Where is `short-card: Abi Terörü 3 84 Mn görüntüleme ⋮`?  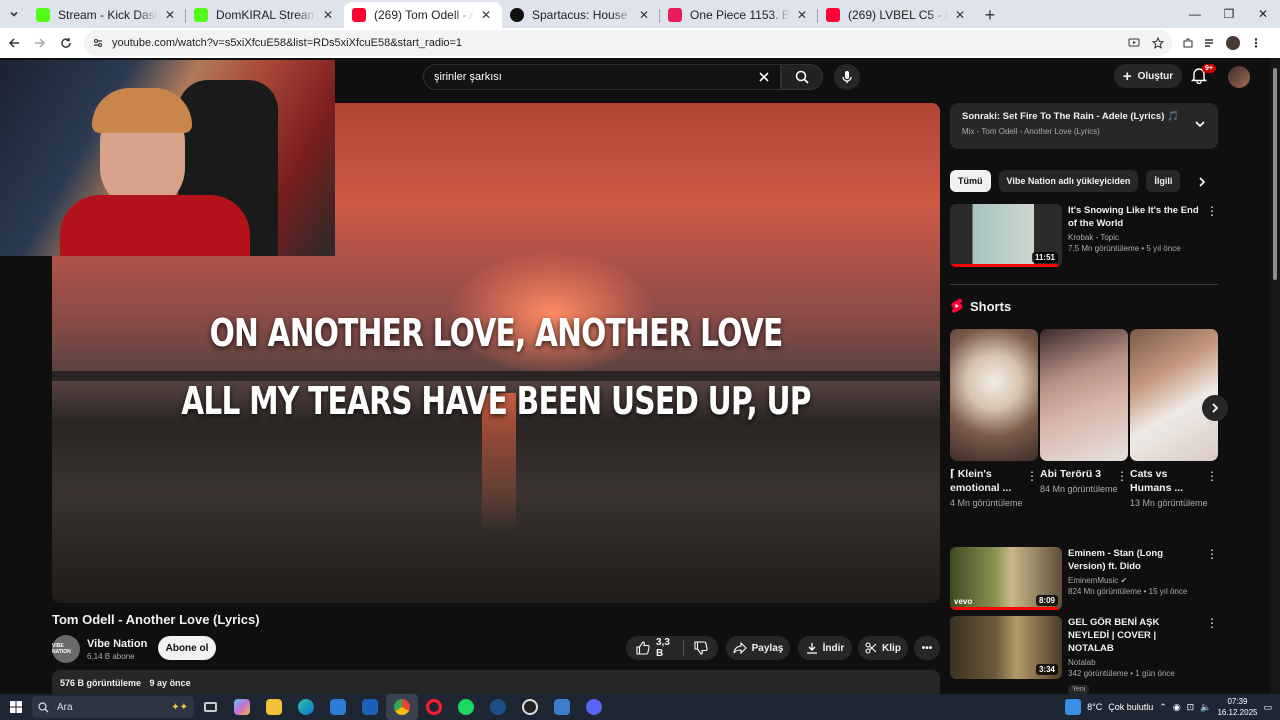 short-card: Abi Terörü 3 84 Mn görüntüleme ⋮ is located at coordinates (1084, 412).